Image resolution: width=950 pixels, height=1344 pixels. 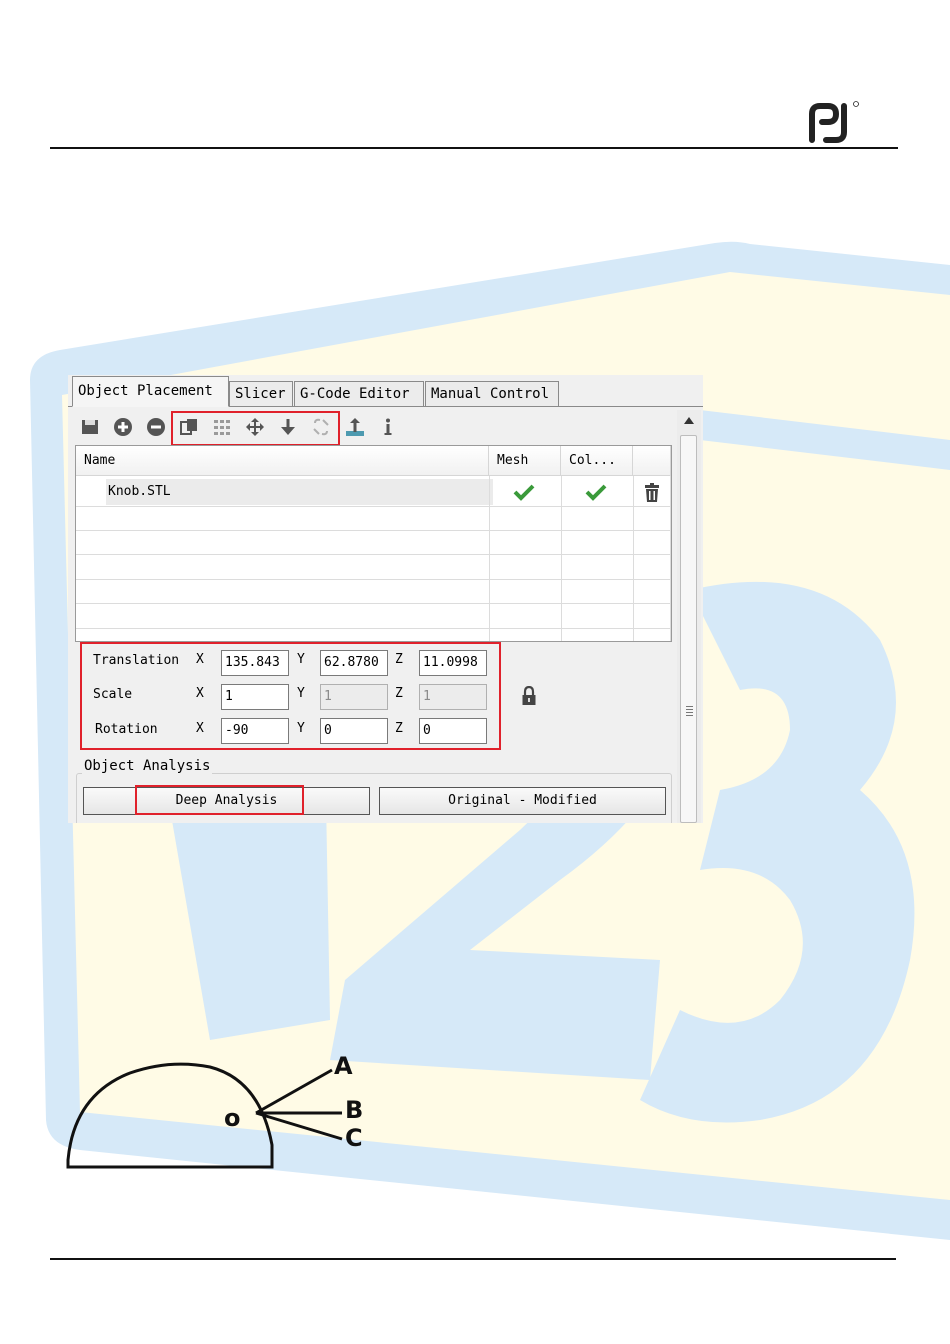 I want to click on label-c: C, so click(x=354, y=1138).